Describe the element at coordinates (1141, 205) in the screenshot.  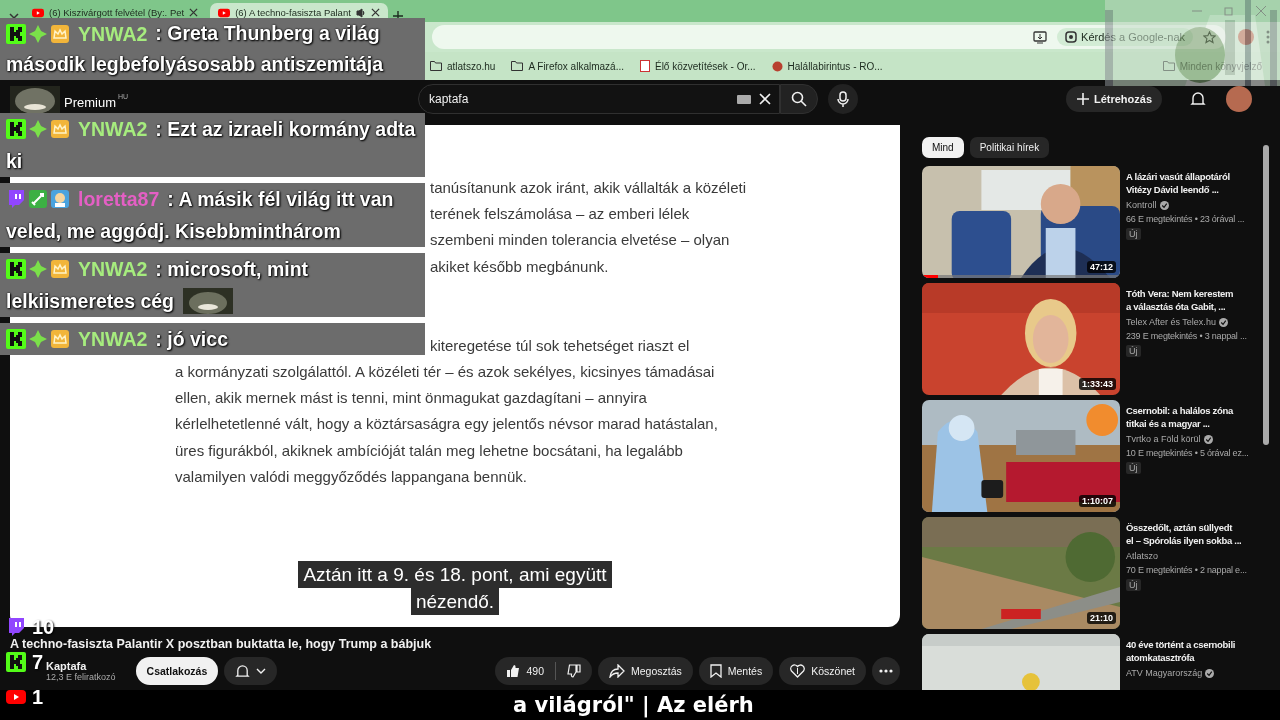
I see `channel-name: Kontroll` at that location.